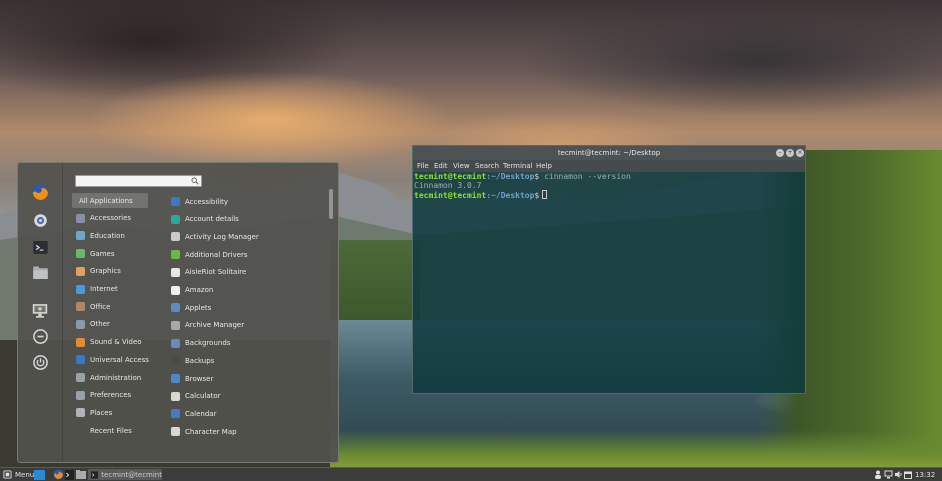 The image size is (942, 481). I want to click on solitaire-icon, so click(175, 272).